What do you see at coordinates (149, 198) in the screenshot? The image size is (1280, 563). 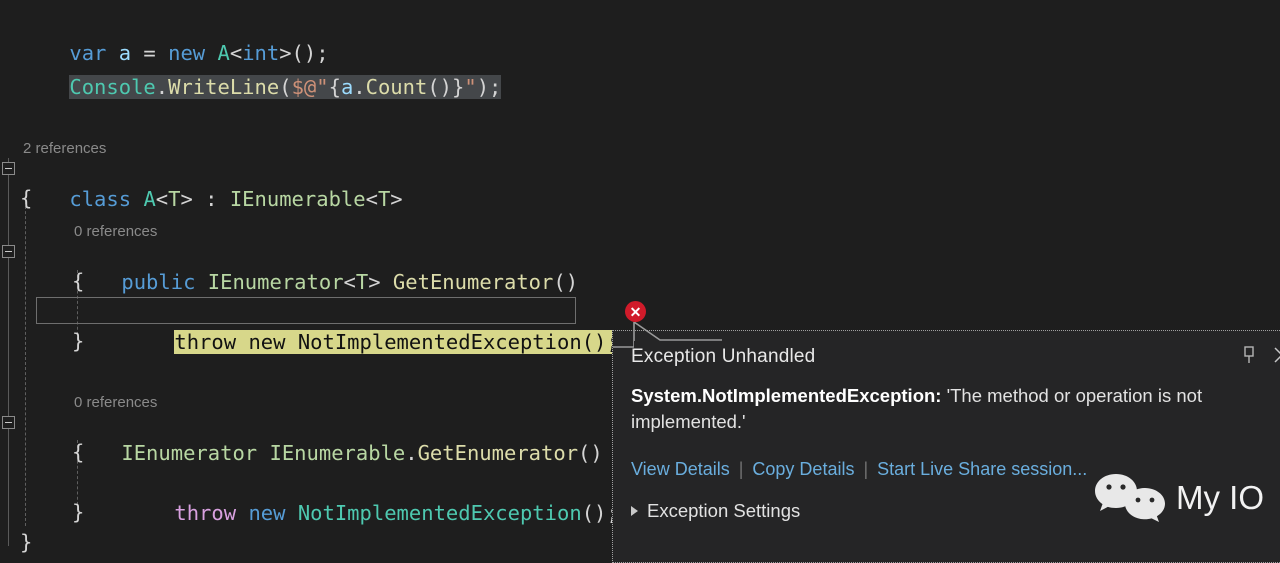 I see `token-A2: A` at bounding box center [149, 198].